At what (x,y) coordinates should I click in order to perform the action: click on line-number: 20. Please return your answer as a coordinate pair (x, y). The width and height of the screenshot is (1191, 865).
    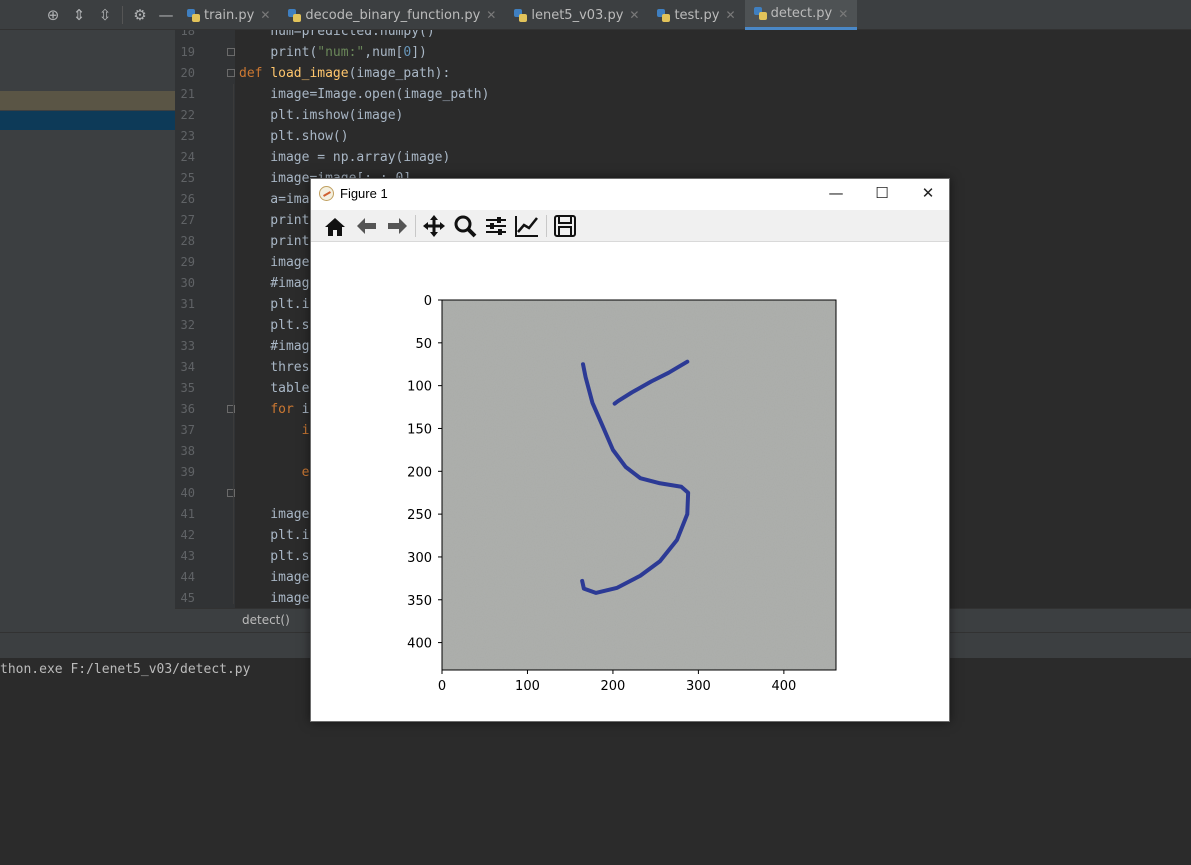
    Looking at the image, I should click on (187, 73).